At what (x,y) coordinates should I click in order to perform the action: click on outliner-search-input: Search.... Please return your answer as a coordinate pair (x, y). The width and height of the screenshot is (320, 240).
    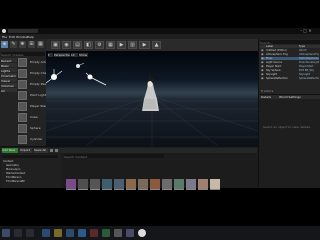
    Looking at the image, I should click on (290, 42).